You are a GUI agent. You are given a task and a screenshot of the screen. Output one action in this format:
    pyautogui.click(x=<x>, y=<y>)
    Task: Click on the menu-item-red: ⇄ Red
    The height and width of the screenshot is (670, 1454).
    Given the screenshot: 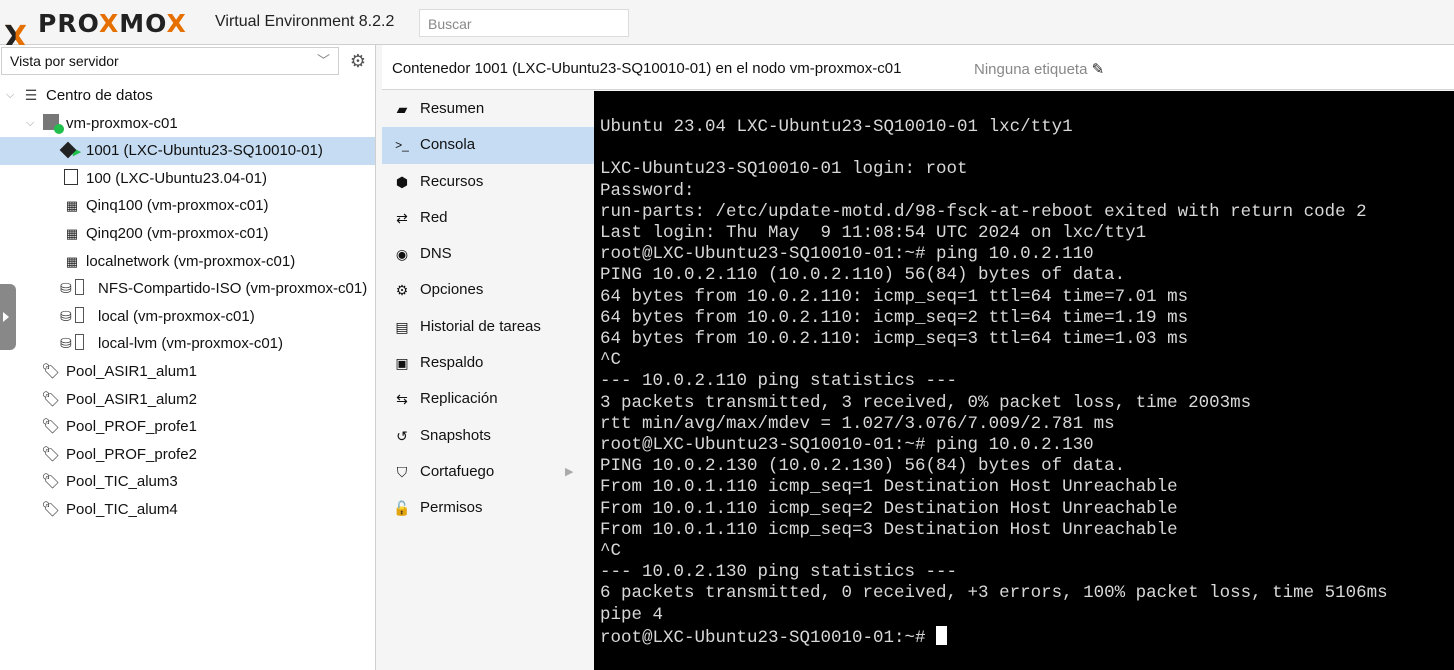 What is the action you would take?
    pyautogui.click(x=488, y=218)
    